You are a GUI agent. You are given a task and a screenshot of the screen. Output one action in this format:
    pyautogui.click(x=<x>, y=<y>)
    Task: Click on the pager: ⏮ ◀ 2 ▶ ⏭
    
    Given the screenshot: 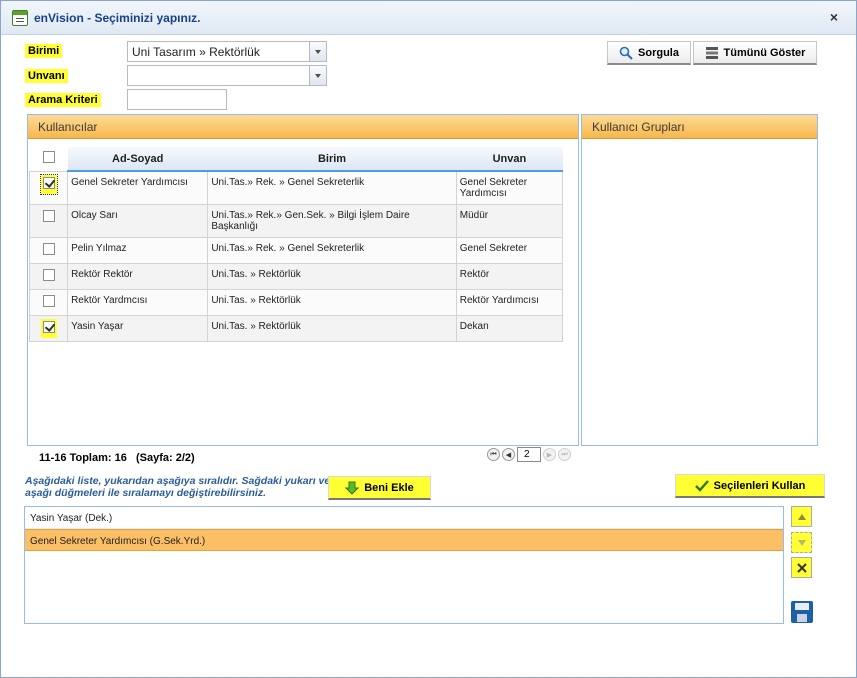 What is the action you would take?
    pyautogui.click(x=529, y=454)
    